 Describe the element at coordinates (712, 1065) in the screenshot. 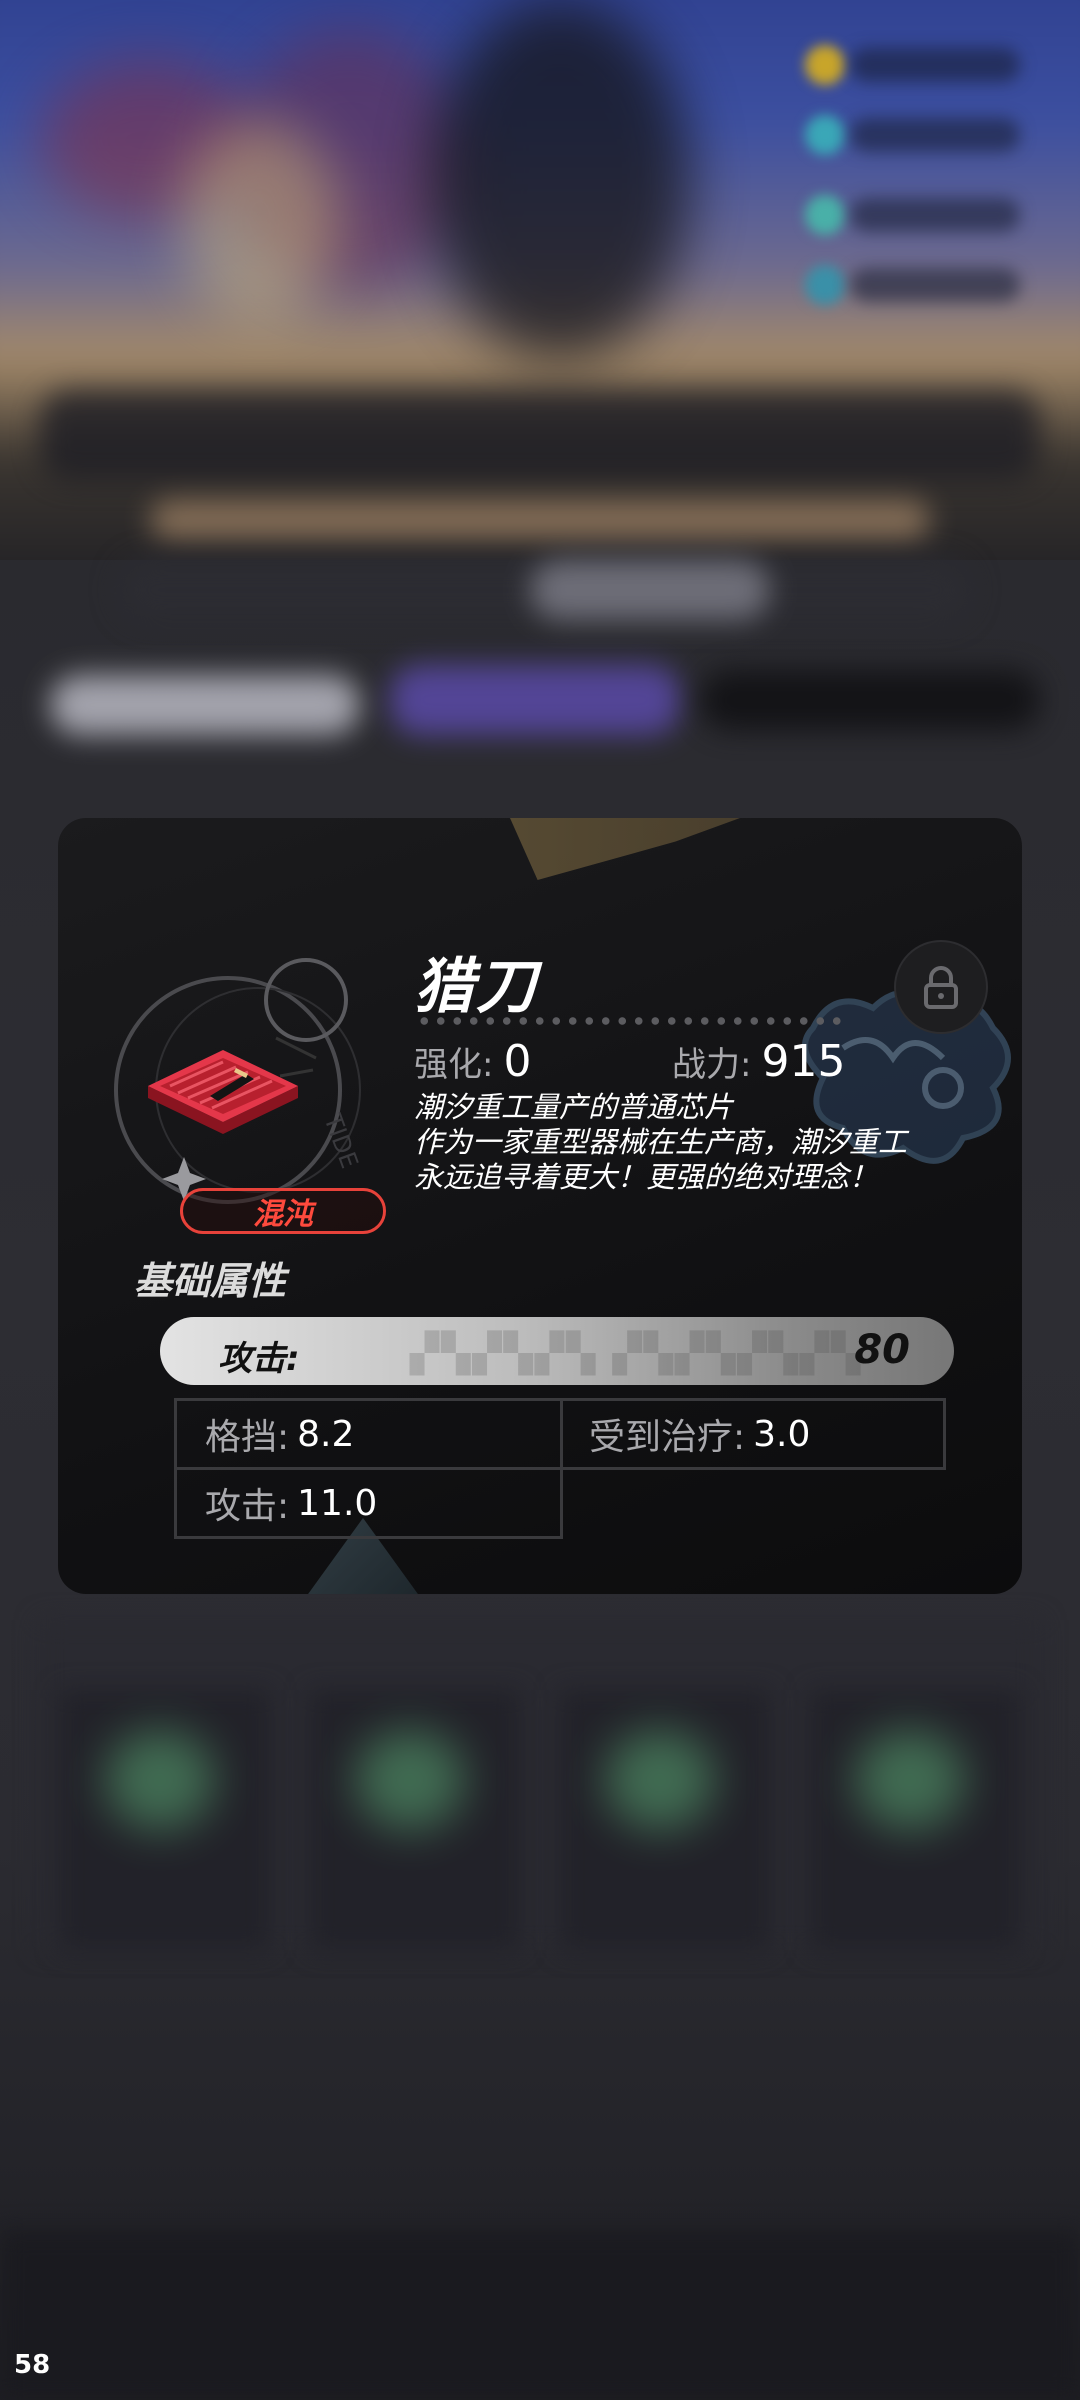

I see `power-label: 战力:` at that location.